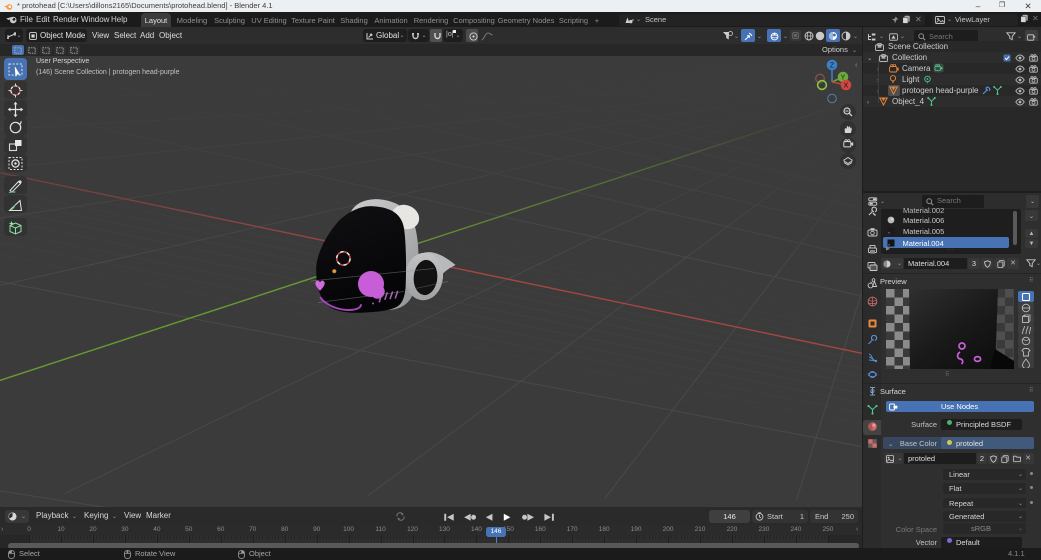  Describe the element at coordinates (832, 66) in the screenshot. I see `svg-text: Z` at that location.